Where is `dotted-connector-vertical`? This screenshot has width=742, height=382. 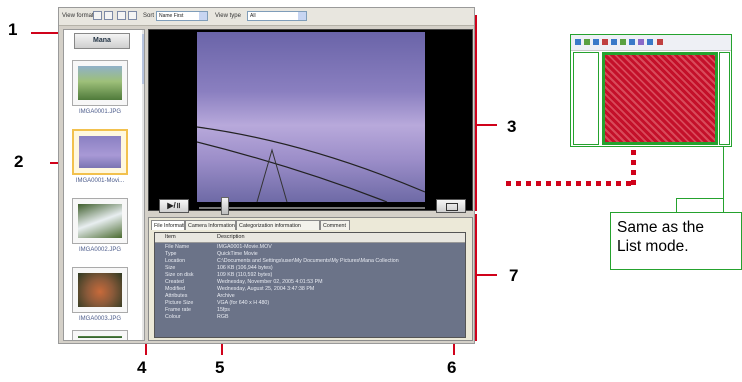 dotted-connector-vertical is located at coordinates (633, 168).